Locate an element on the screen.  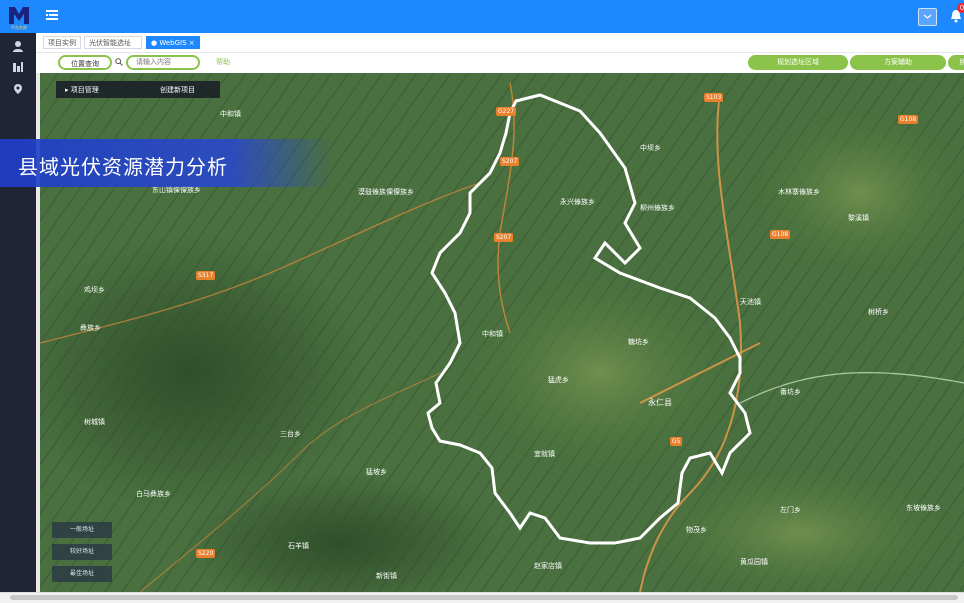
county-seat-label: 永仁县 is located at coordinates (660, 402).